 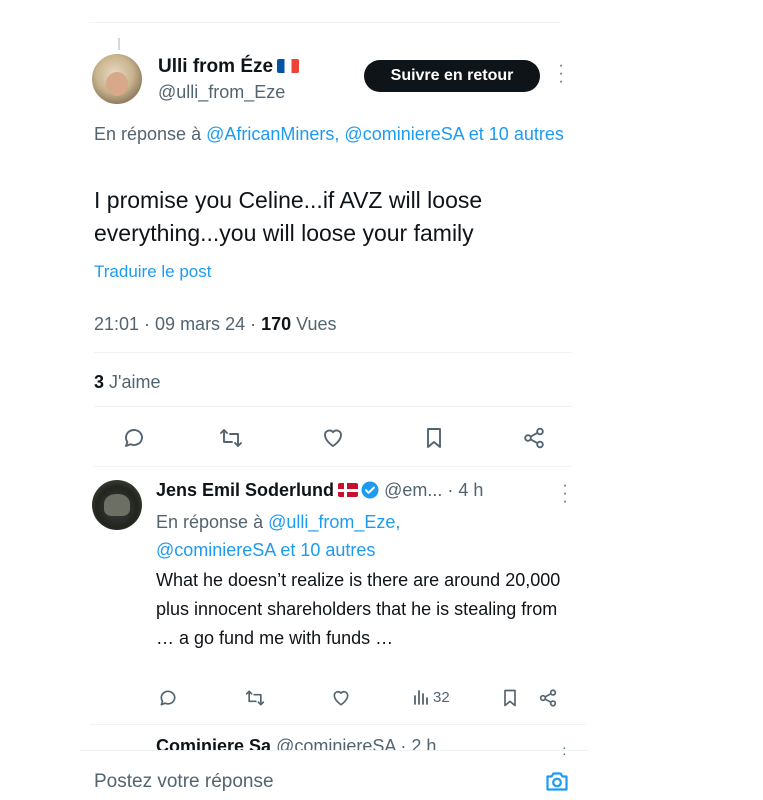 What do you see at coordinates (213, 743) in the screenshot?
I see `next-reply-author-name: Cominiere Sa` at bounding box center [213, 743].